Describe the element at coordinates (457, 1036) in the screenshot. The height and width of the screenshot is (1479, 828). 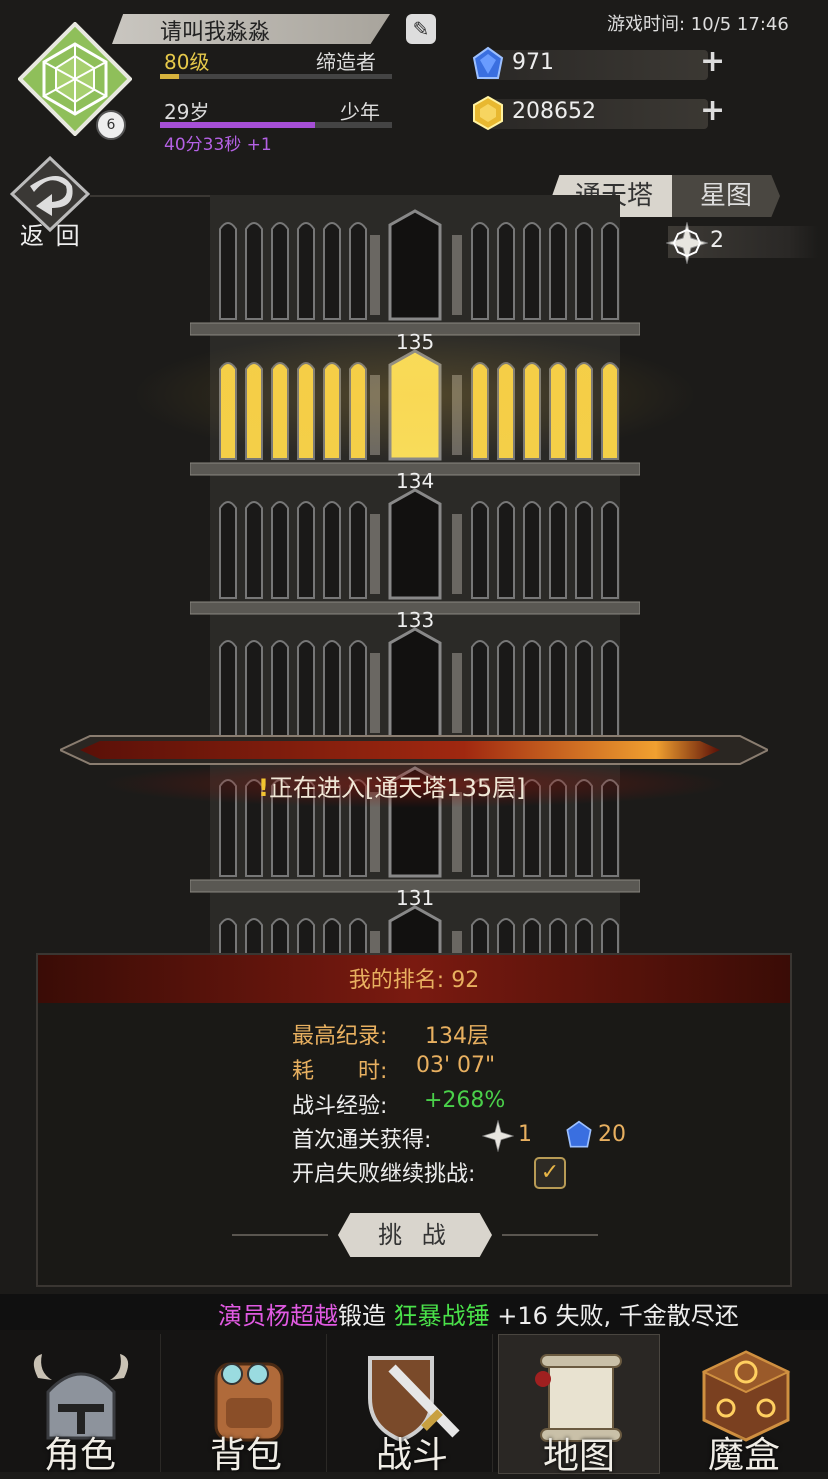
I see `best-record-value: 134层` at that location.